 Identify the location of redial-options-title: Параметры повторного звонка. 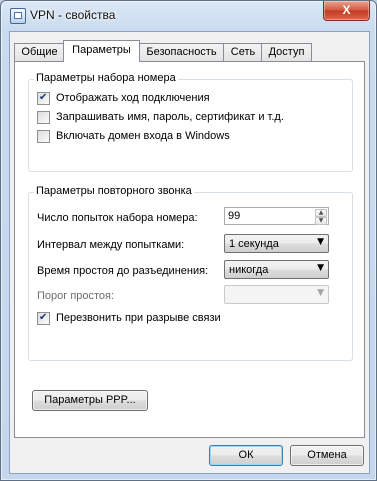
(114, 191).